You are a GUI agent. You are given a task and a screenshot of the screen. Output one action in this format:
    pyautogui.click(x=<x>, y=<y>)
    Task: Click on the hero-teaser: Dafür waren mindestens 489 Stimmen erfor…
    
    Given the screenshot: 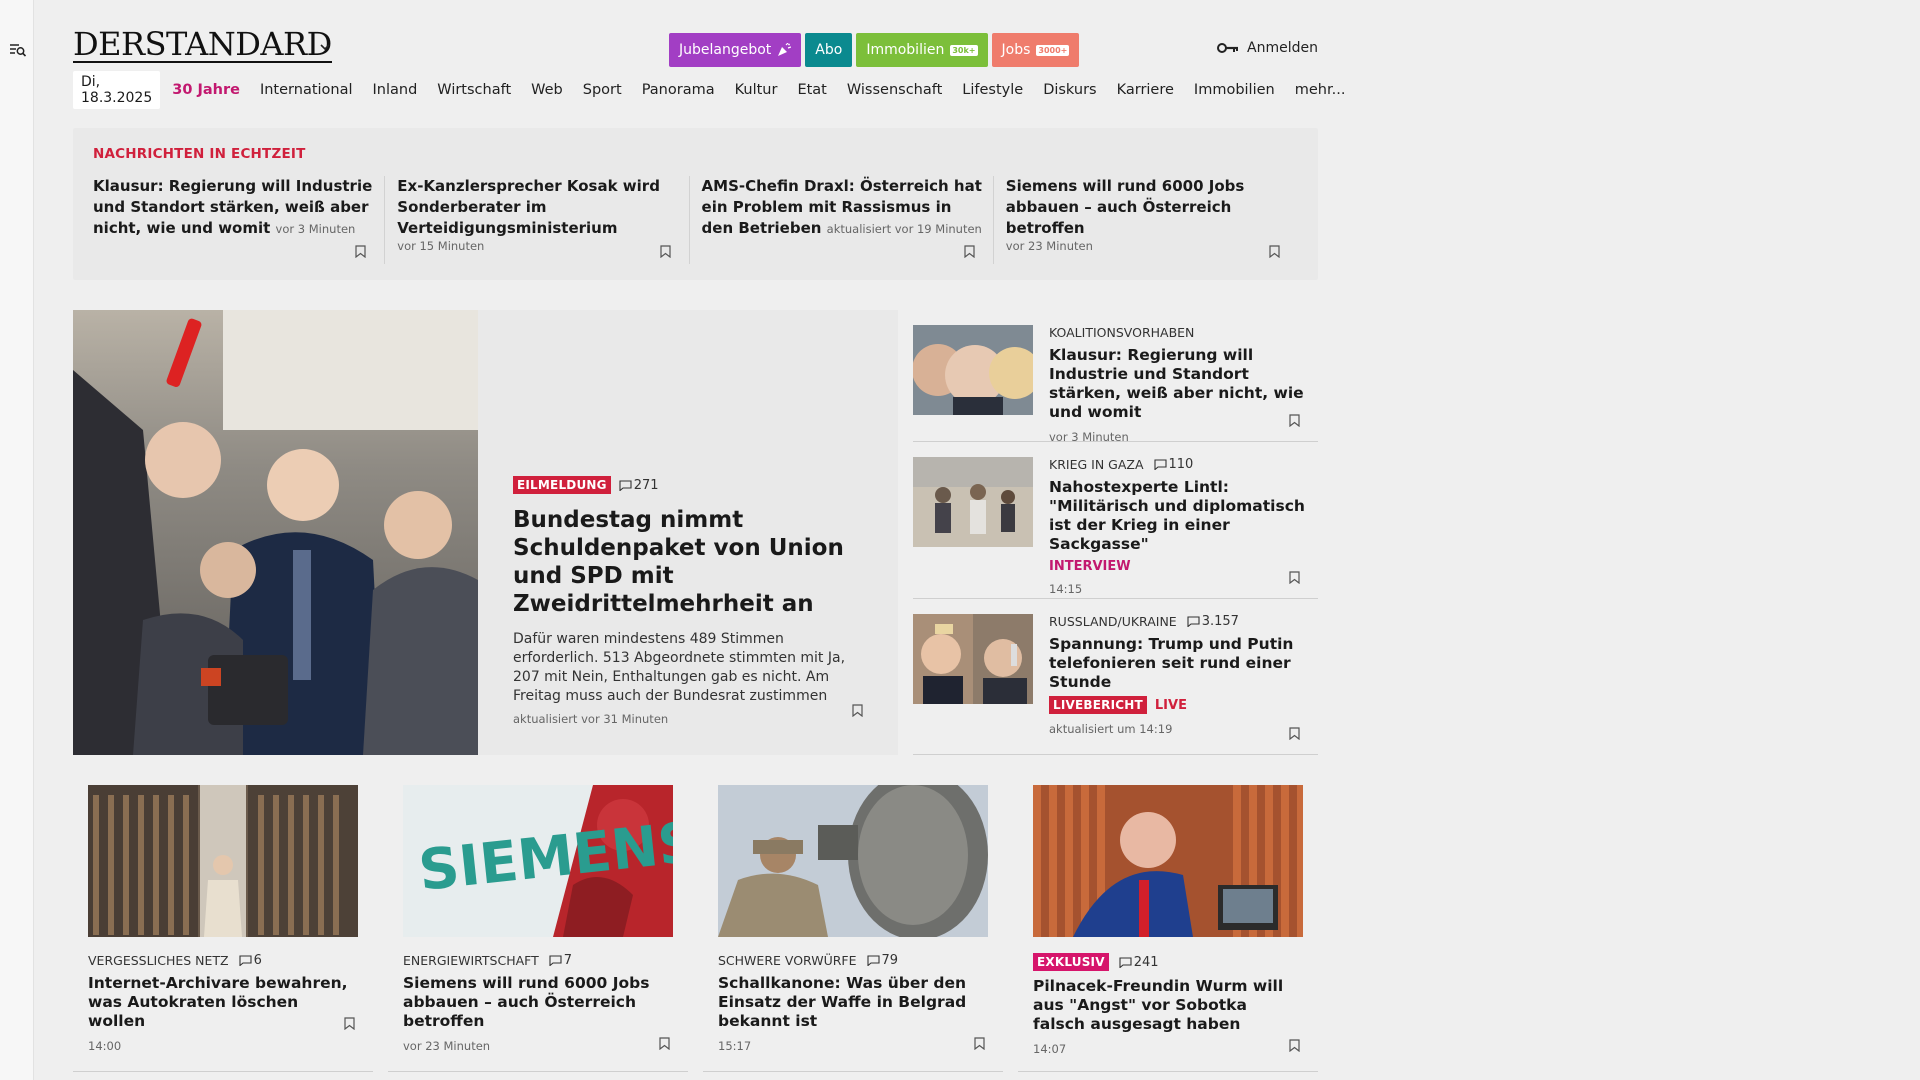 What is the action you would take?
    pyautogui.click(x=679, y=667)
    